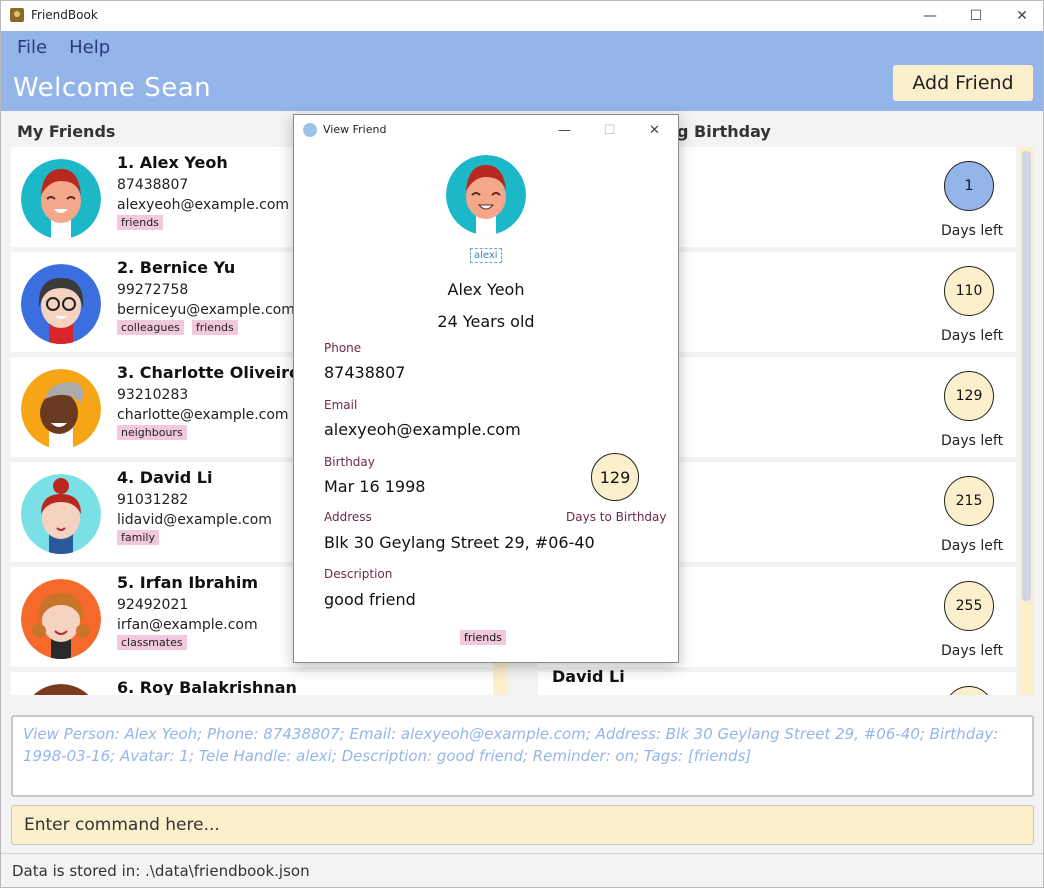 This screenshot has height=888, width=1044. What do you see at coordinates (483, 637) in the screenshot?
I see `dialog-tag: friends` at bounding box center [483, 637].